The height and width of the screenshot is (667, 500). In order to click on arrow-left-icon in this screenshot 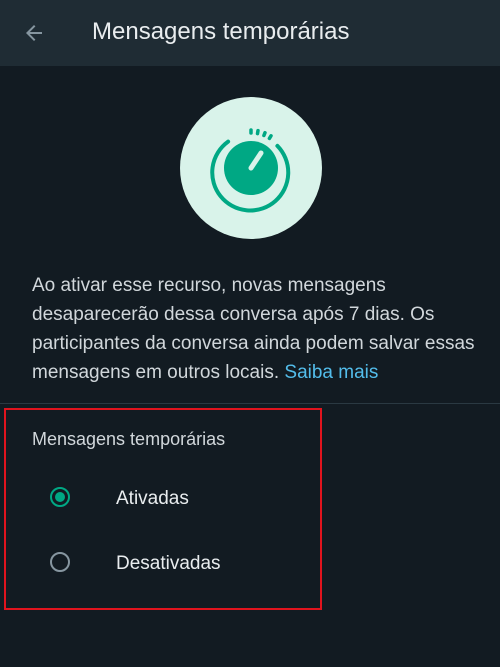, I will do `click(34, 33)`.